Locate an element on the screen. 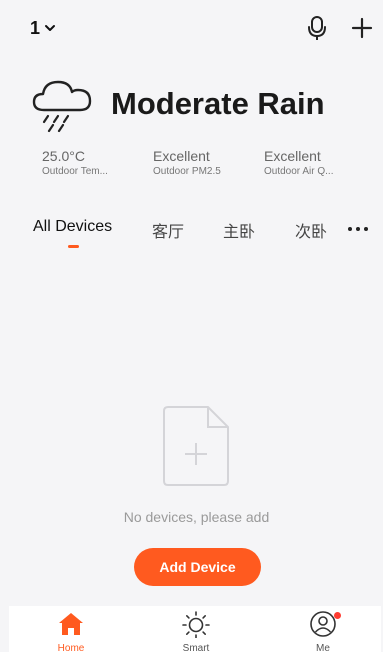  nav-label: Home is located at coordinates (71, 647).